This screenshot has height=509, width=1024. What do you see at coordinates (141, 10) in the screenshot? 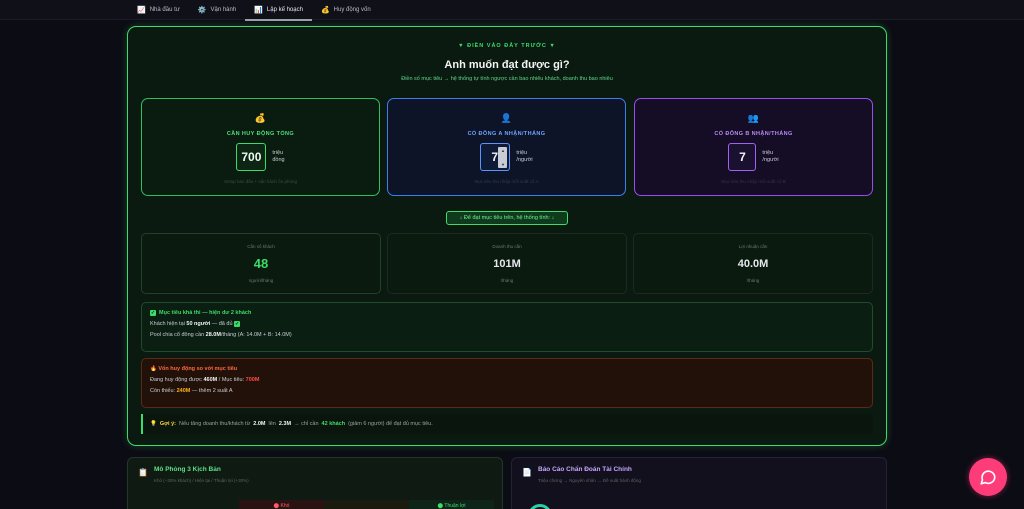
I see `chart-up-icon: 📈` at bounding box center [141, 10].